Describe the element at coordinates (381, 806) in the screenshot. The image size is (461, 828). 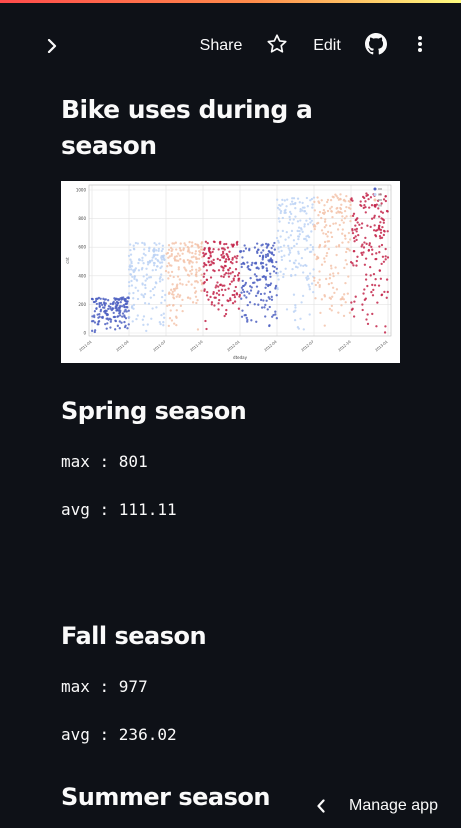
I see `manage-app-button: Manage app` at that location.